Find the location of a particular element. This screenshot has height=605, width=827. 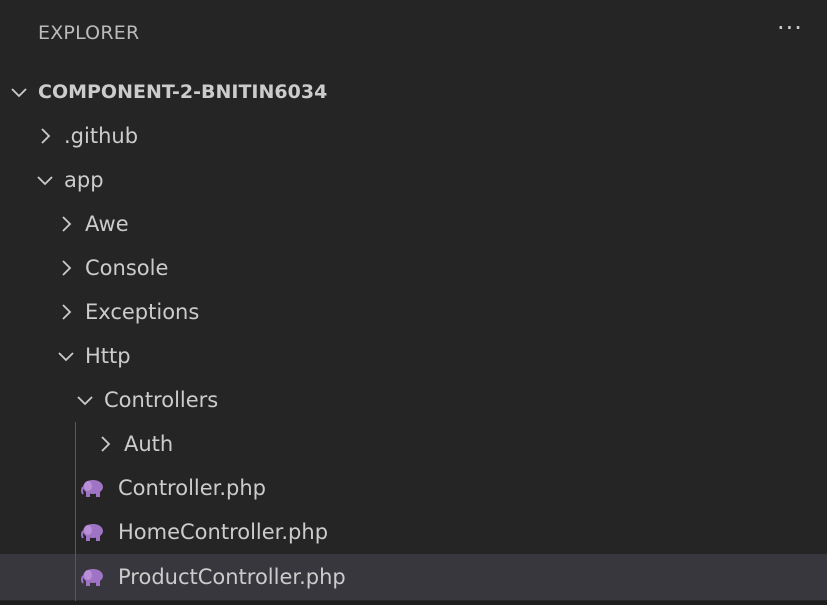

tree-item-label: Exceptions is located at coordinates (142, 312).